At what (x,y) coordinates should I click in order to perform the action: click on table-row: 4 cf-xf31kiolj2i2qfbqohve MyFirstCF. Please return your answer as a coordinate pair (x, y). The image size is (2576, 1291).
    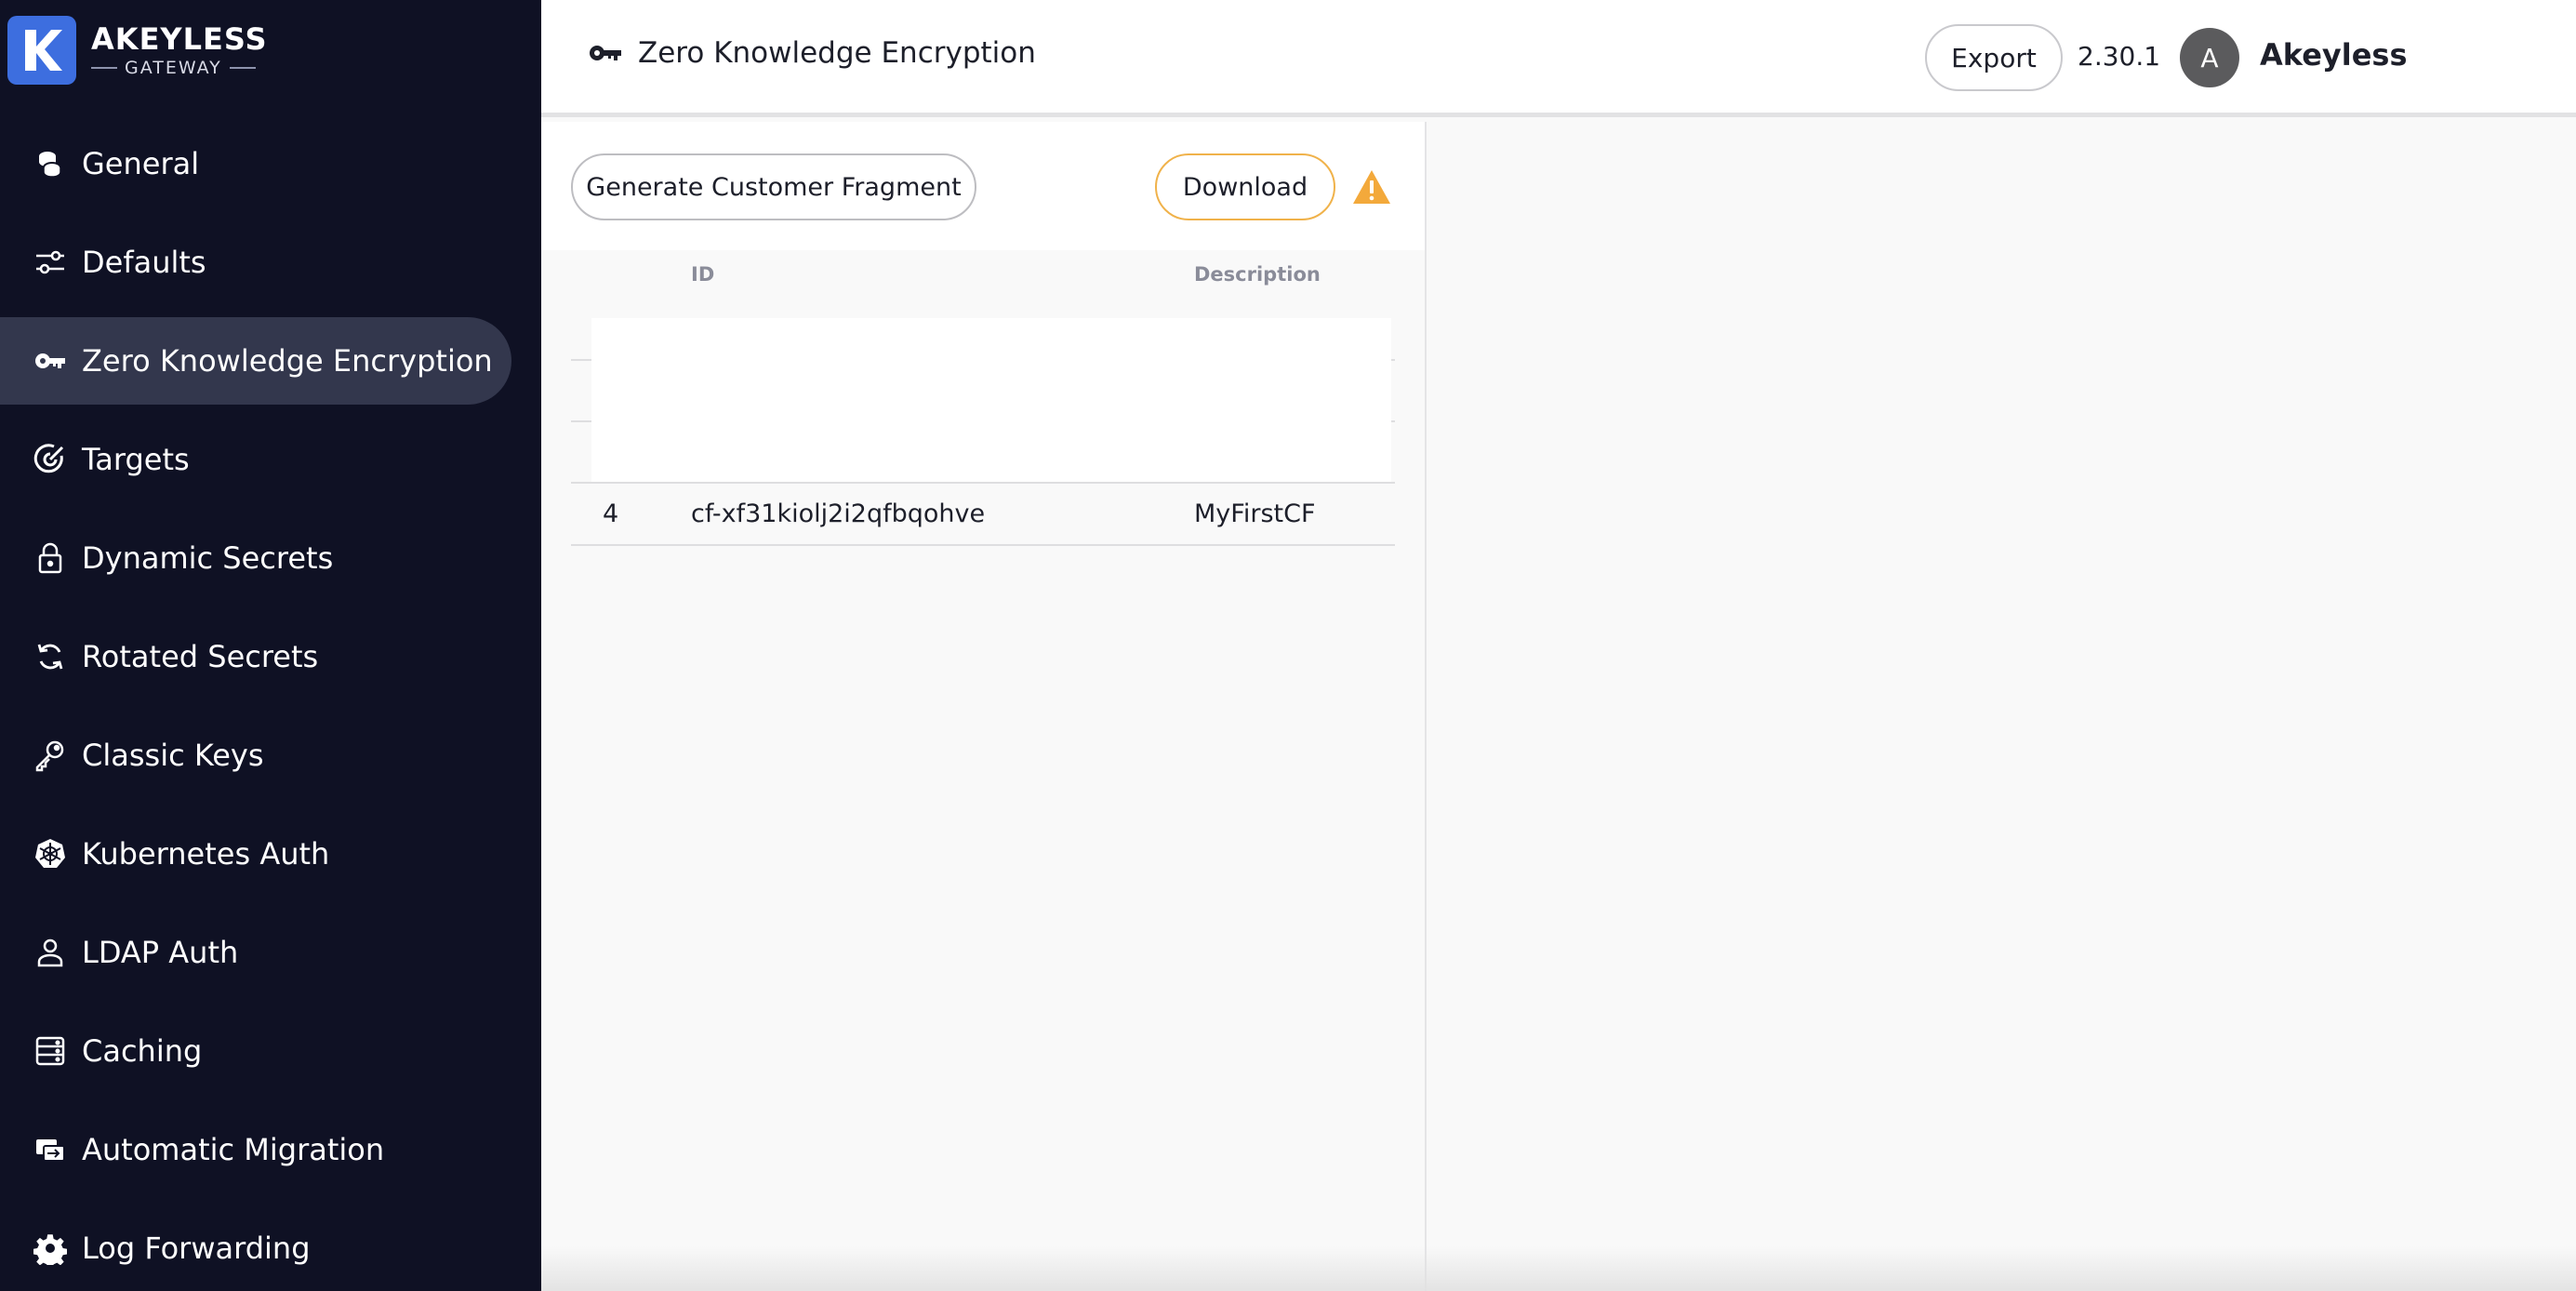
    Looking at the image, I should click on (983, 515).